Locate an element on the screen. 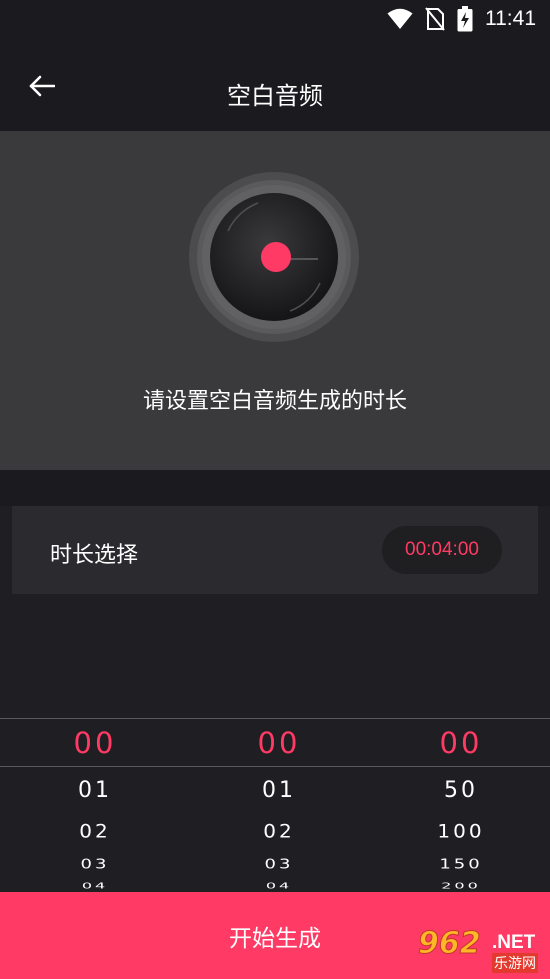 This screenshot has height=979, width=550. minutes-picker: 00 01 02 03 04 is located at coordinates (279, 805).